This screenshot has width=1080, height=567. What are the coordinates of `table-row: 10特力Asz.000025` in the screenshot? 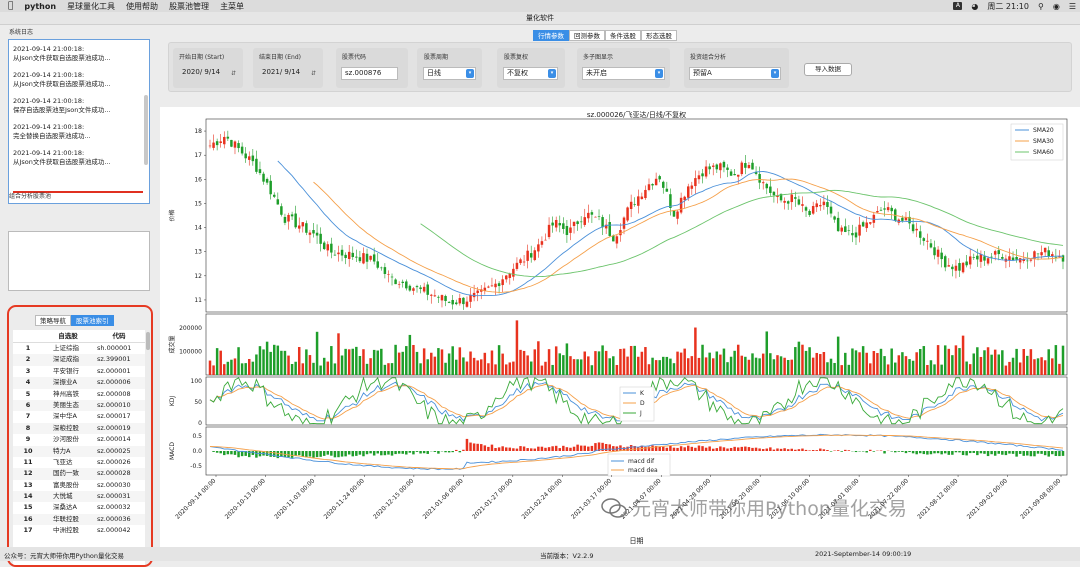 It's located at (79, 451).